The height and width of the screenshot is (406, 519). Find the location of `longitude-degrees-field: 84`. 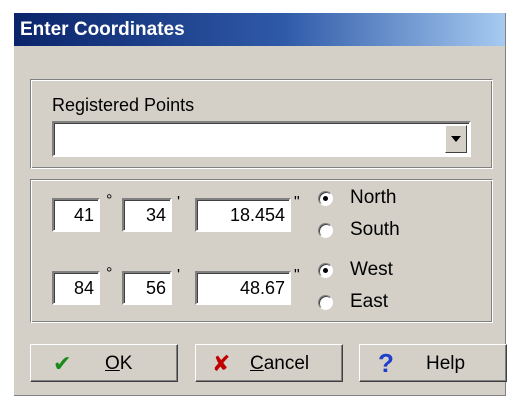

longitude-degrees-field: 84 is located at coordinates (76, 288).